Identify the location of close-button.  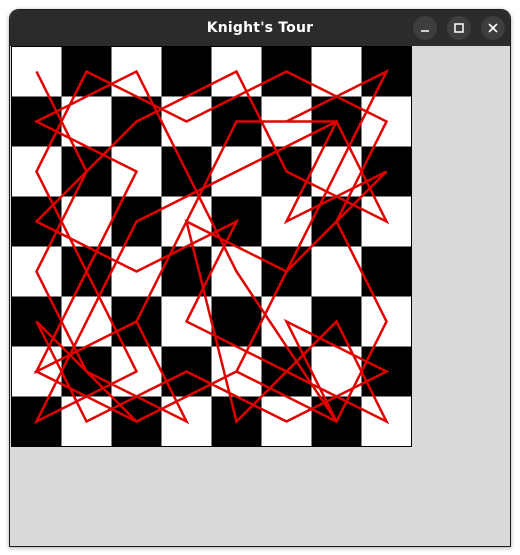
(493, 28).